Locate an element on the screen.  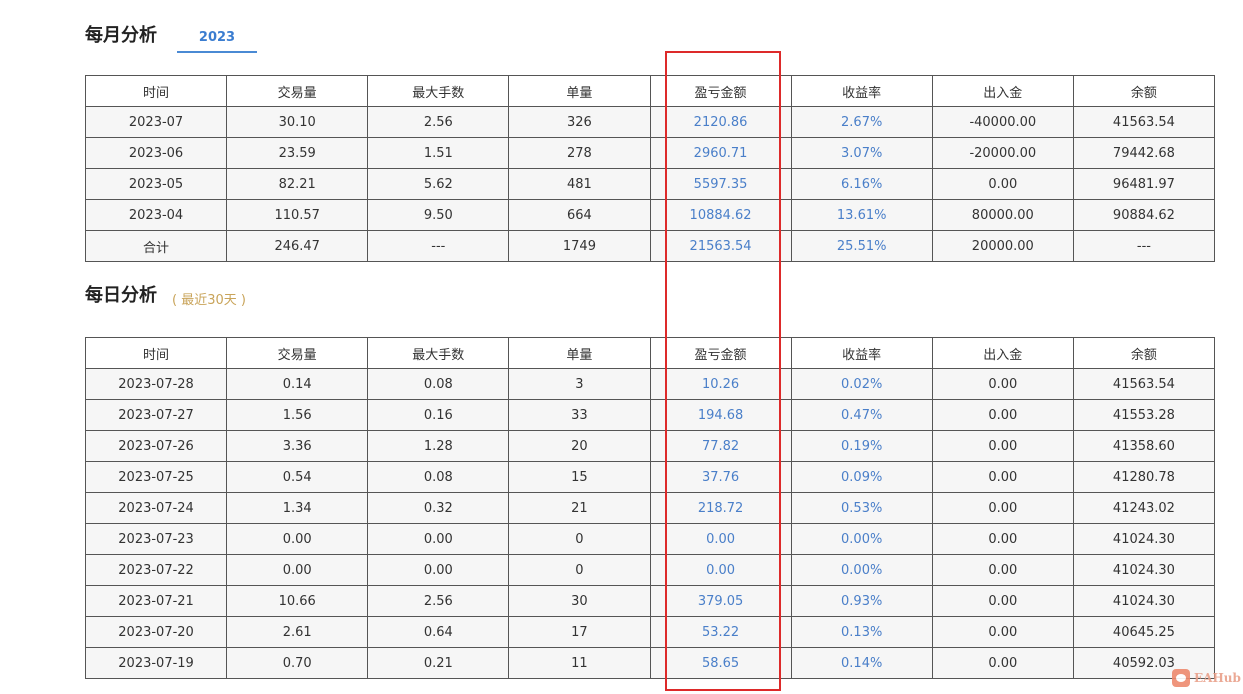
cell-time: 2023-07-23 is located at coordinates (156, 539).